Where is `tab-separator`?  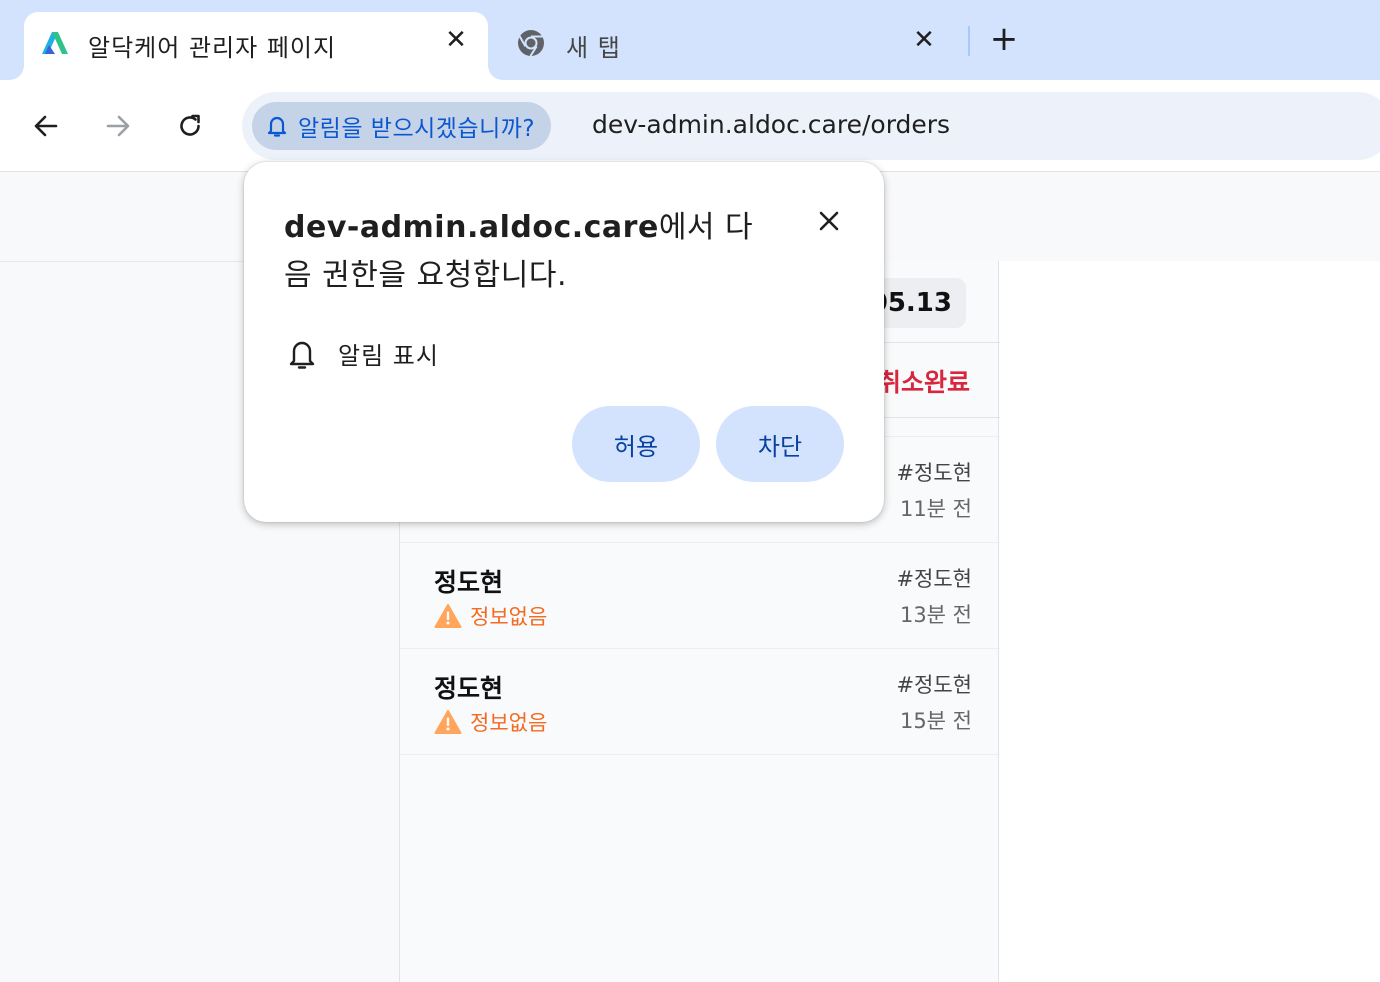
tab-separator is located at coordinates (969, 41).